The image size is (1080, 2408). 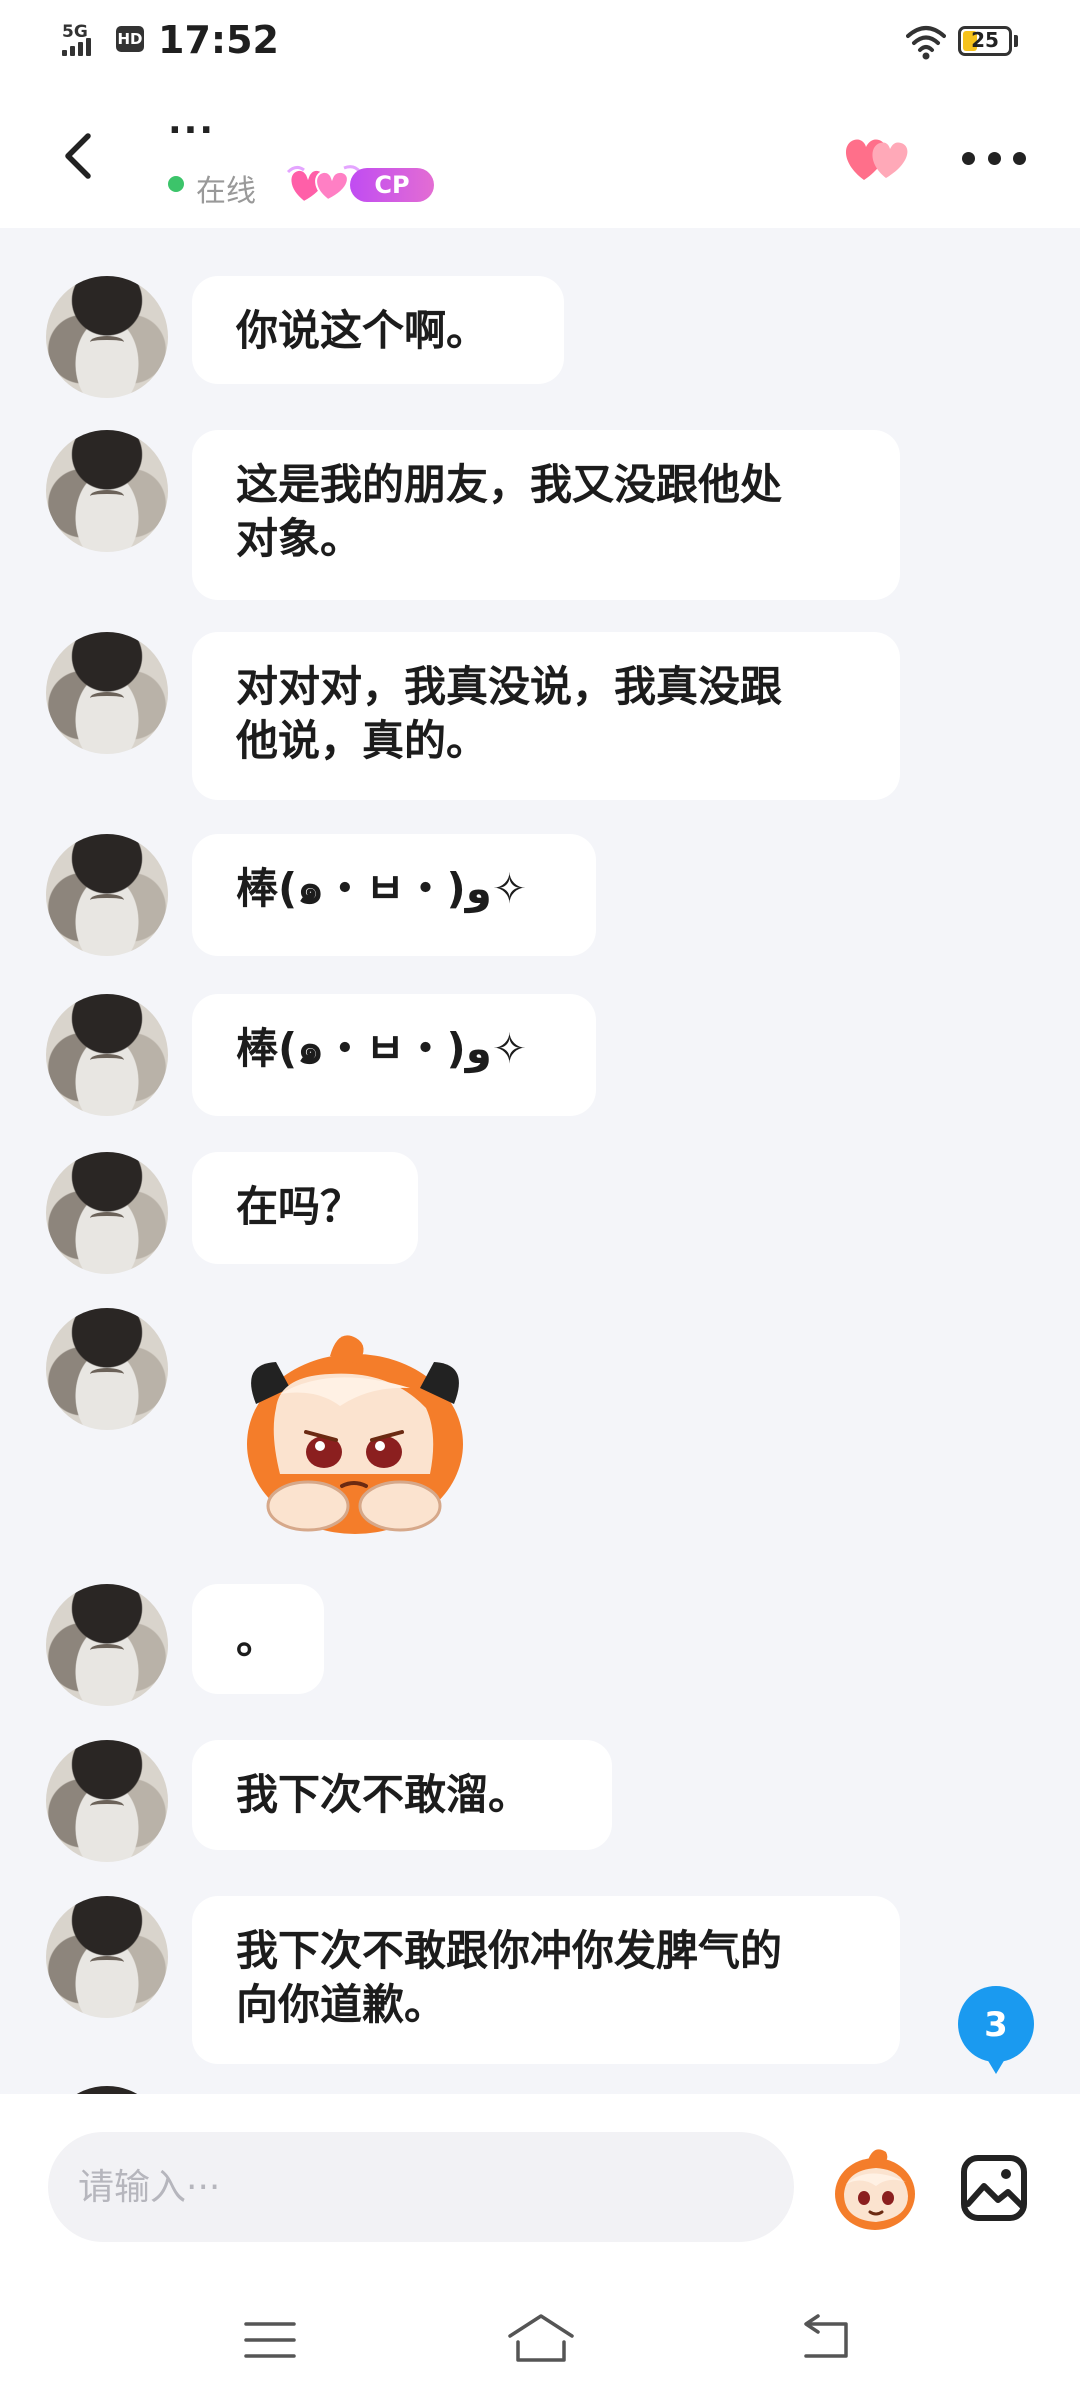 What do you see at coordinates (76, 47) in the screenshot?
I see `signal-icon` at bounding box center [76, 47].